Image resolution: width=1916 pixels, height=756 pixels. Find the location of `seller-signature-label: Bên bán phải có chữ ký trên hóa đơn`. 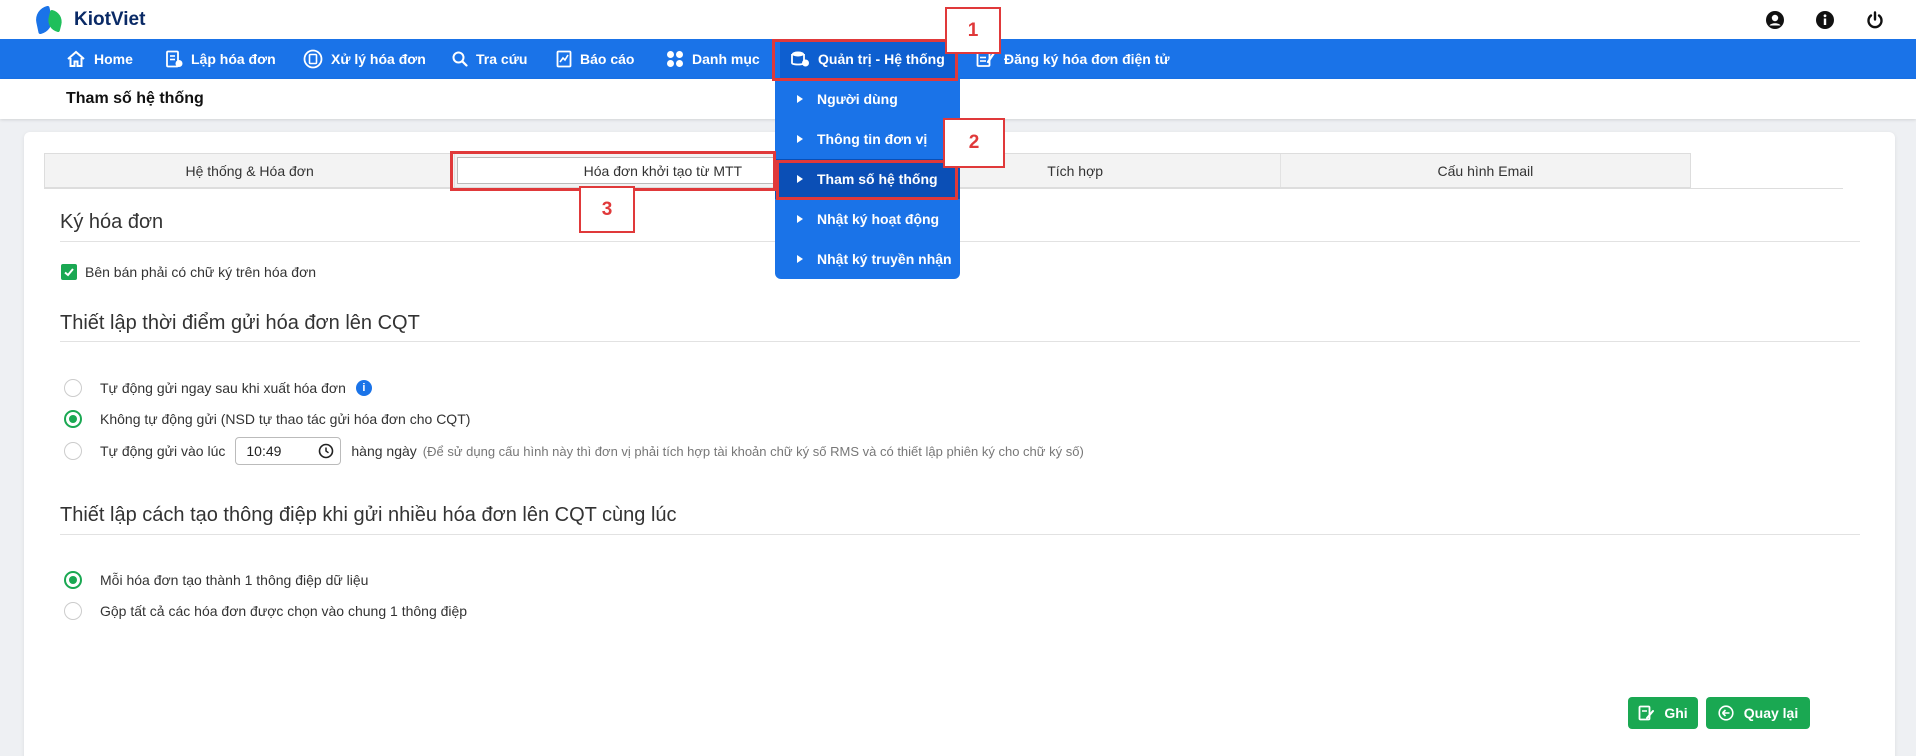

seller-signature-label: Bên bán phải có chữ ký trên hóa đơn is located at coordinates (201, 272).